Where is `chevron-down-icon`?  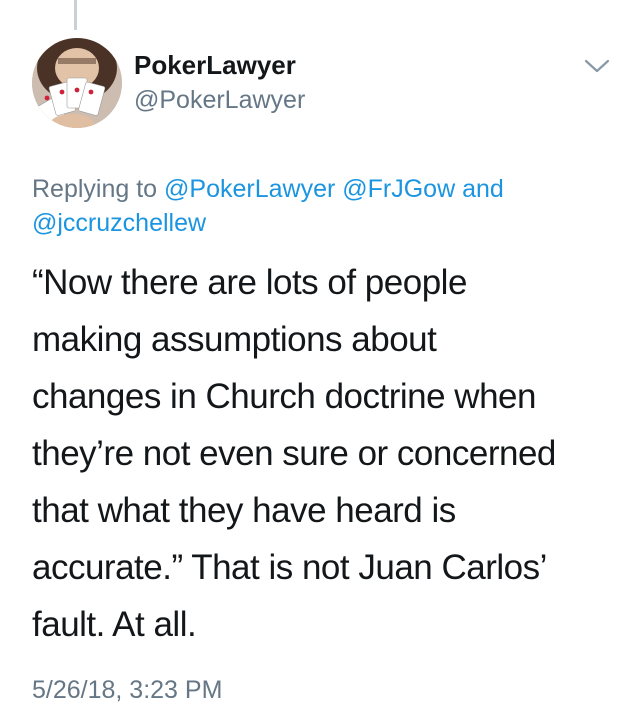 chevron-down-icon is located at coordinates (597, 66).